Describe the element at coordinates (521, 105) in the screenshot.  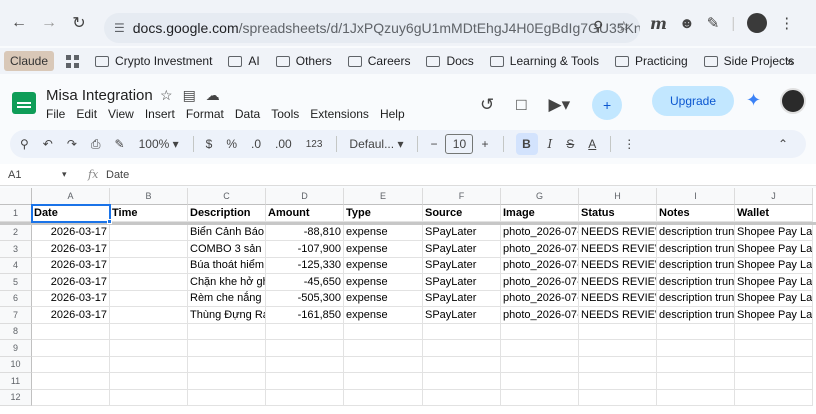
I see `comment-icon: □` at that location.